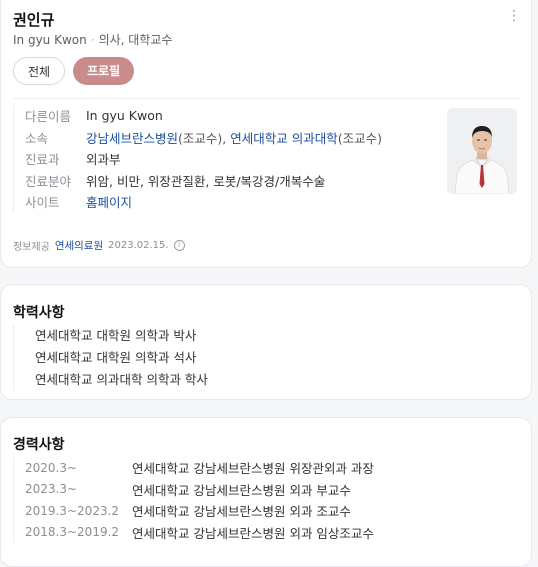 This screenshot has height=567, width=538. What do you see at coordinates (37, 138) in the screenshot?
I see `info-label: 소속` at bounding box center [37, 138].